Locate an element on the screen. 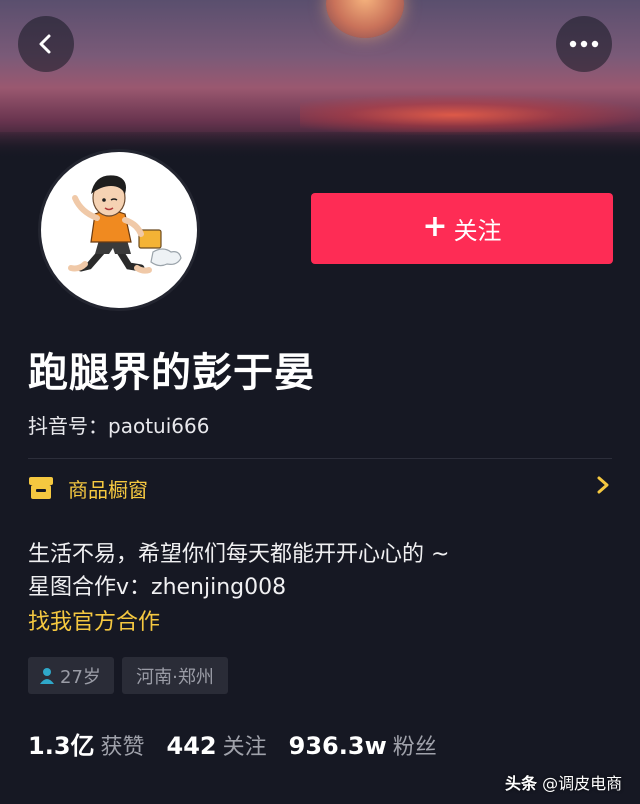 This screenshot has height=804, width=640. likes-label: 获赞 is located at coordinates (122, 747).